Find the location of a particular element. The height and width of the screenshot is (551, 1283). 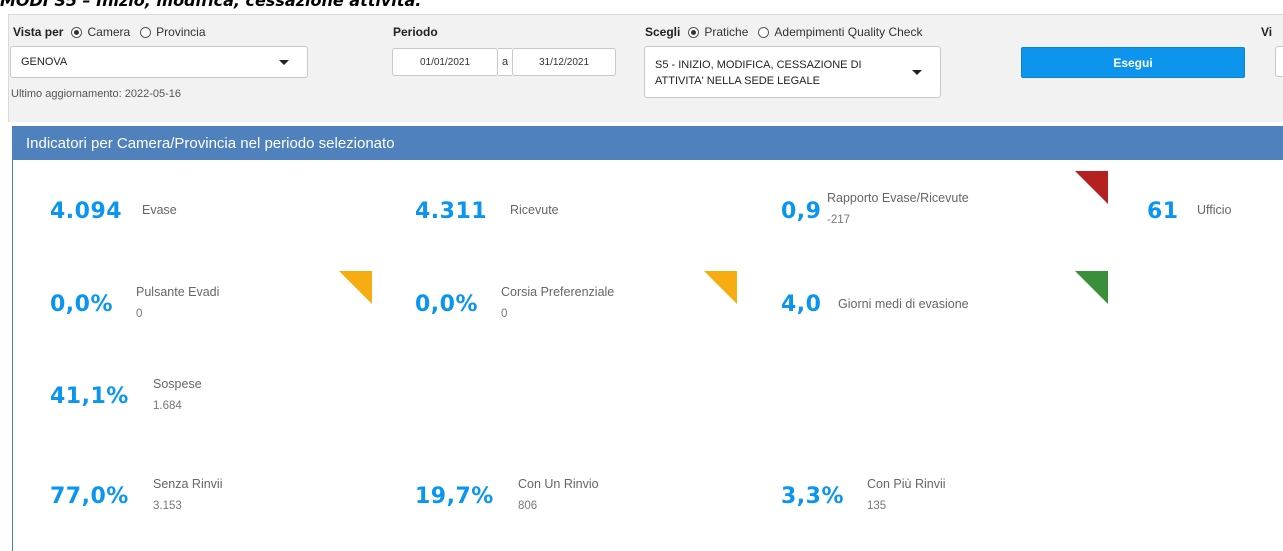

kpi-value: 0,9 is located at coordinates (801, 211).